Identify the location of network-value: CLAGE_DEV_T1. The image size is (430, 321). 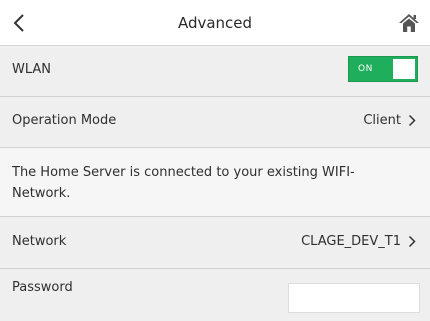
(351, 241).